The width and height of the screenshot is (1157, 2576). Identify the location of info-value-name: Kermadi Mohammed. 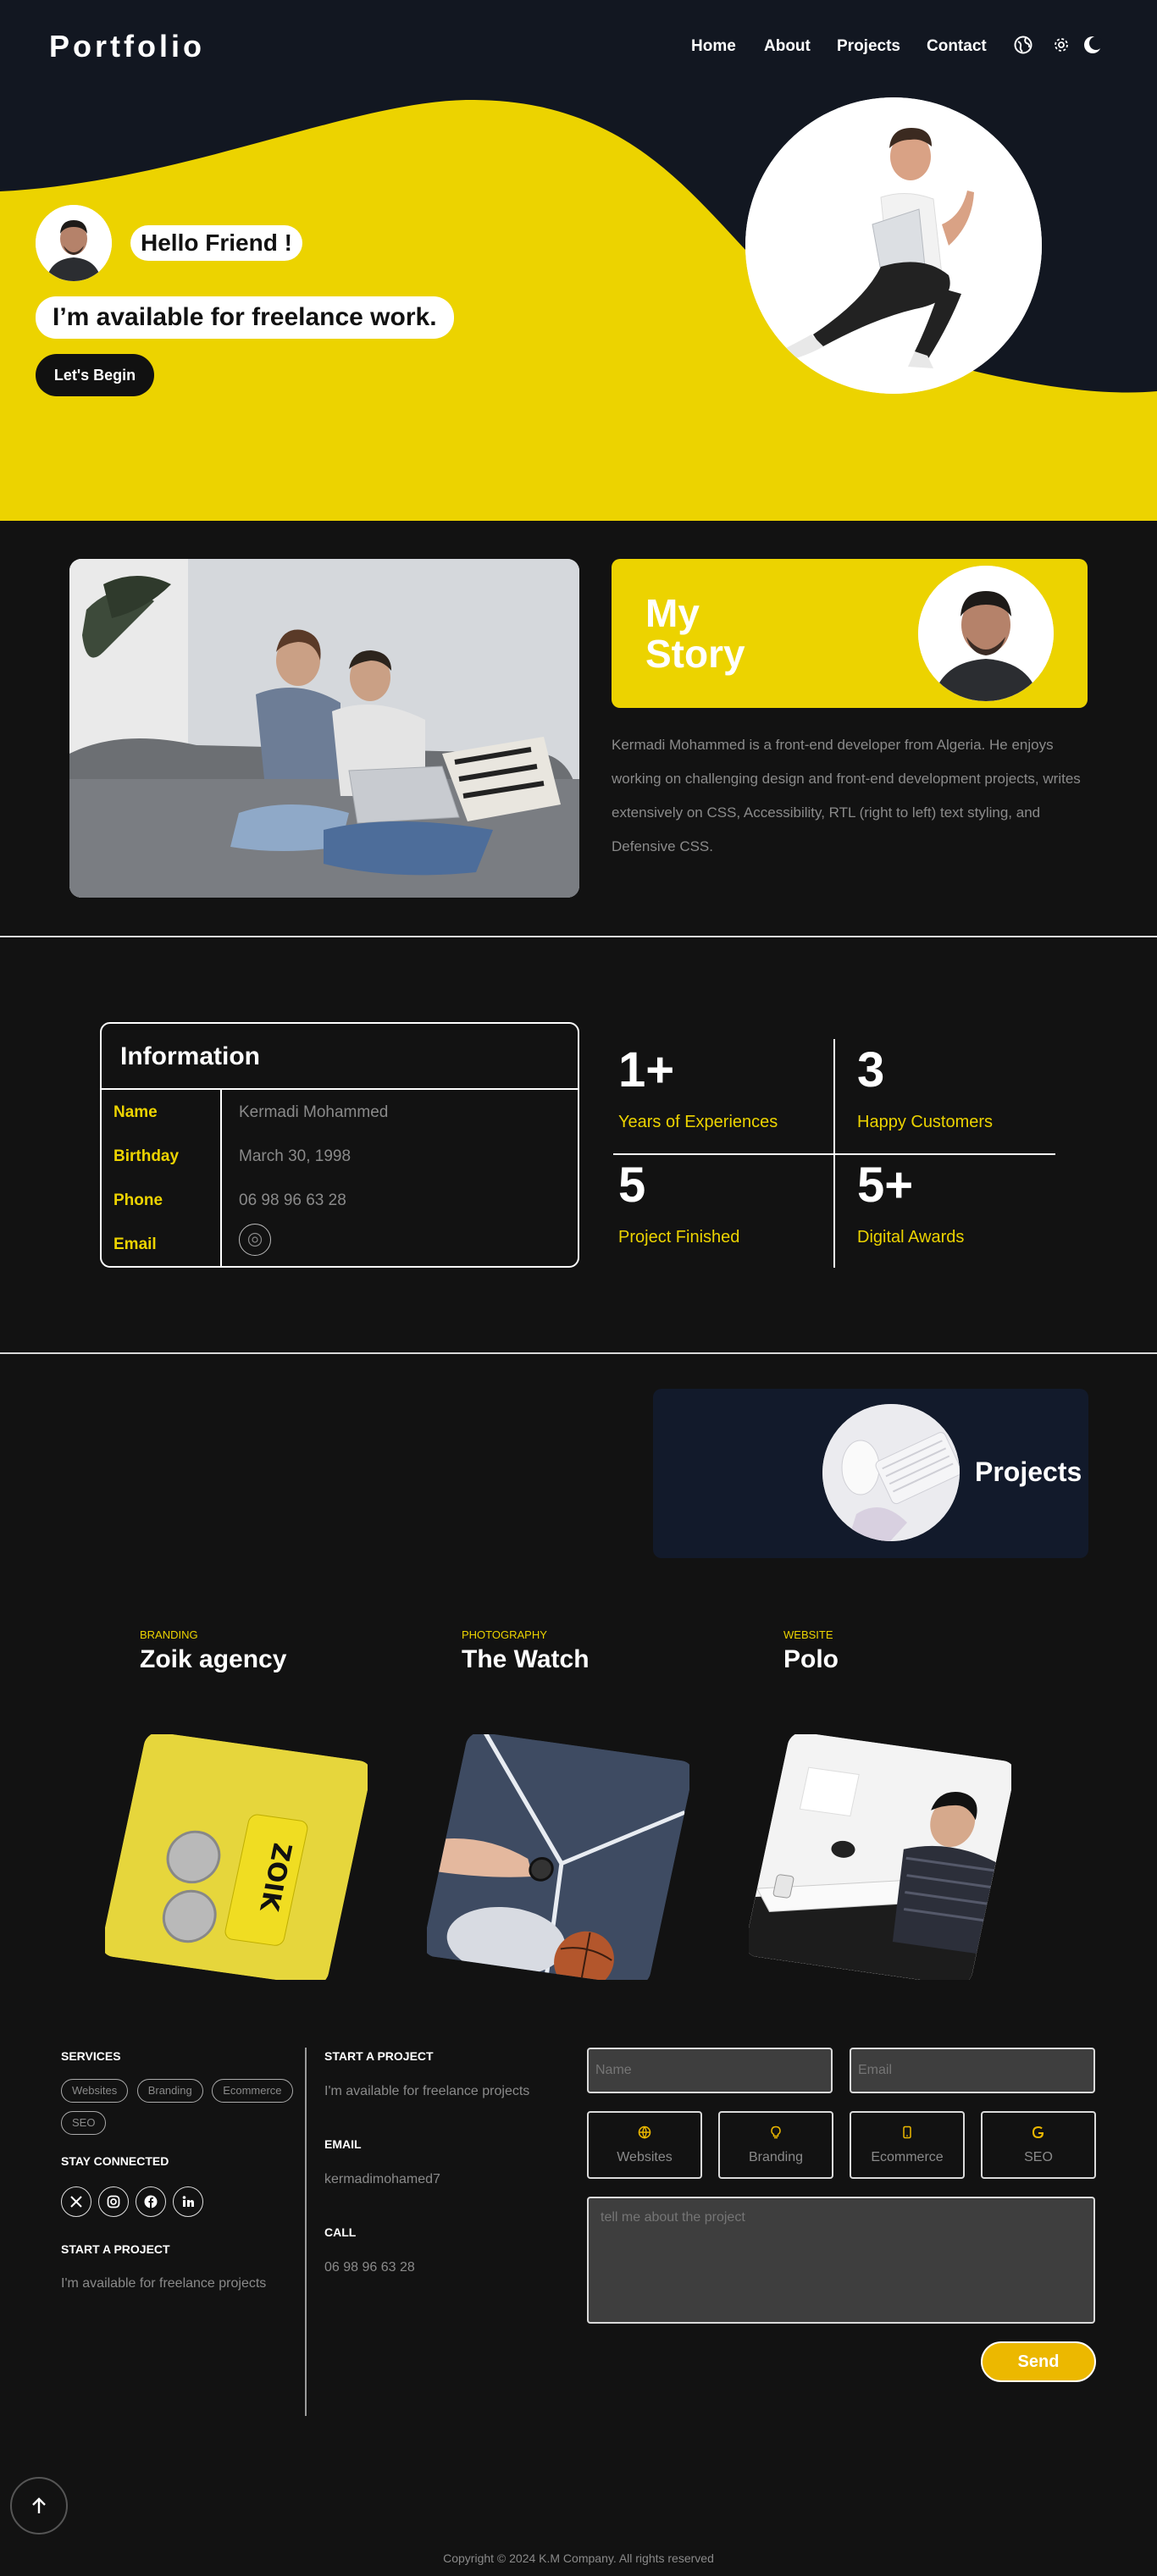
(314, 1112).